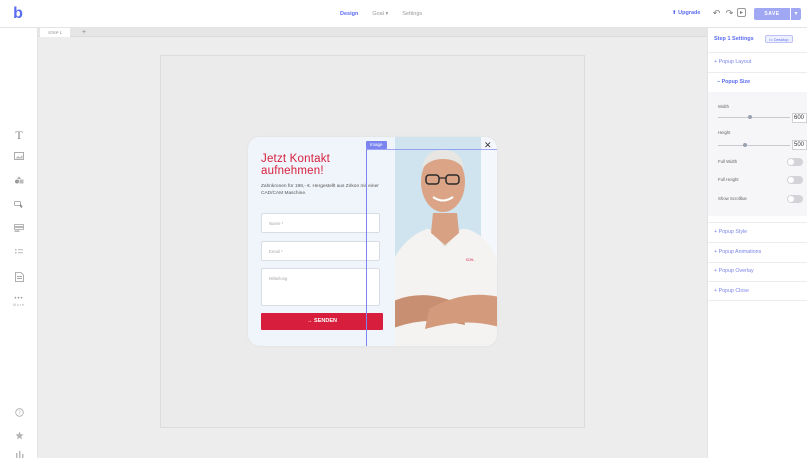 This screenshot has width=807, height=458. What do you see at coordinates (737, 252) in the screenshot?
I see `section-popup-animations: + Popup Animations` at bounding box center [737, 252].